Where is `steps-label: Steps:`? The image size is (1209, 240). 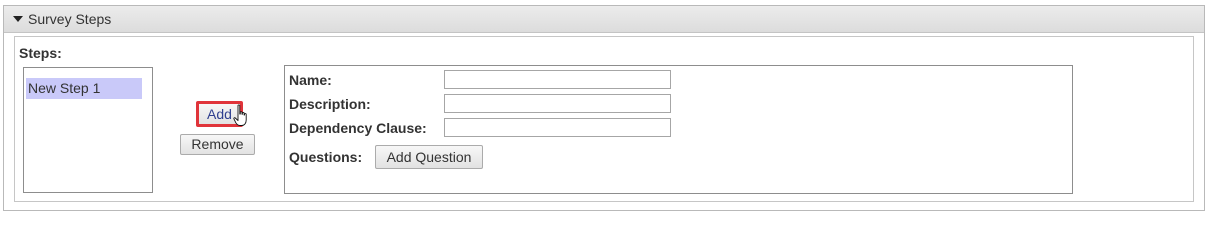 steps-label: Steps: is located at coordinates (40, 53).